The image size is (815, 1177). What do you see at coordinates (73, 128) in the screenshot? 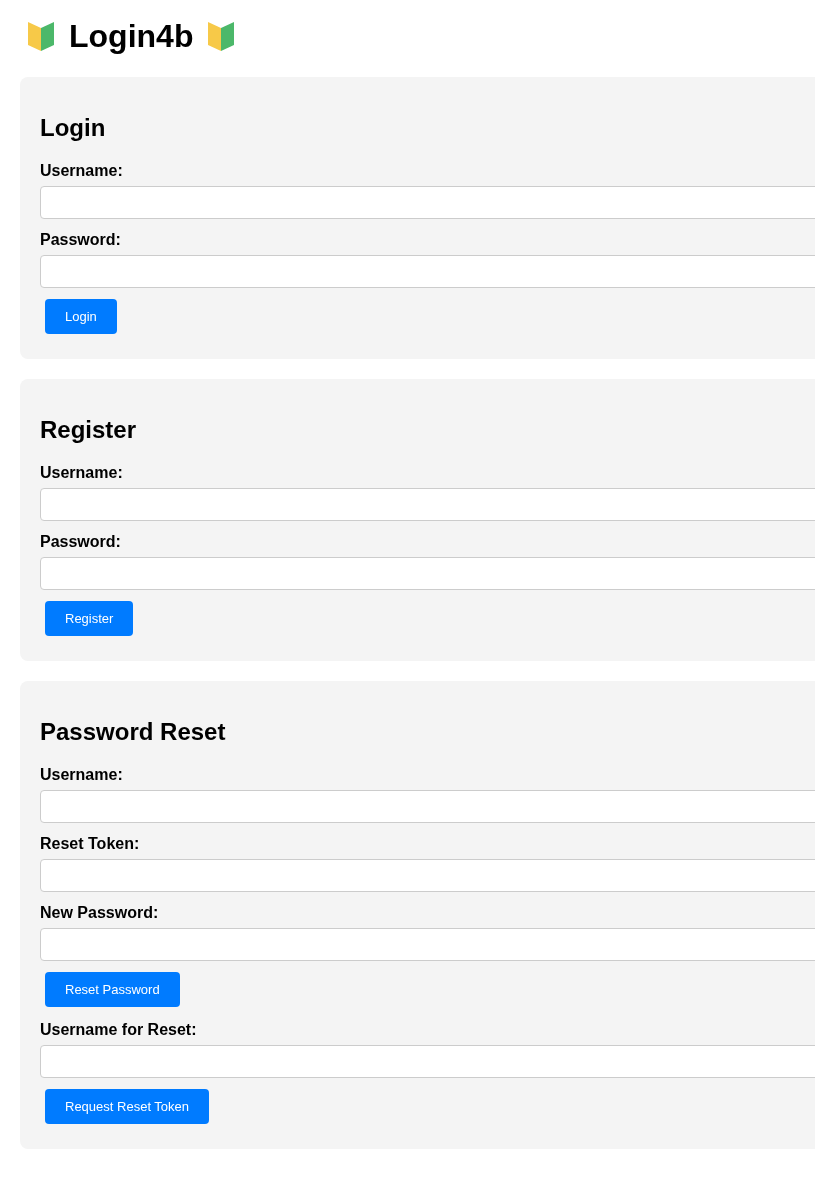
I see `panel-heading: Login` at bounding box center [73, 128].